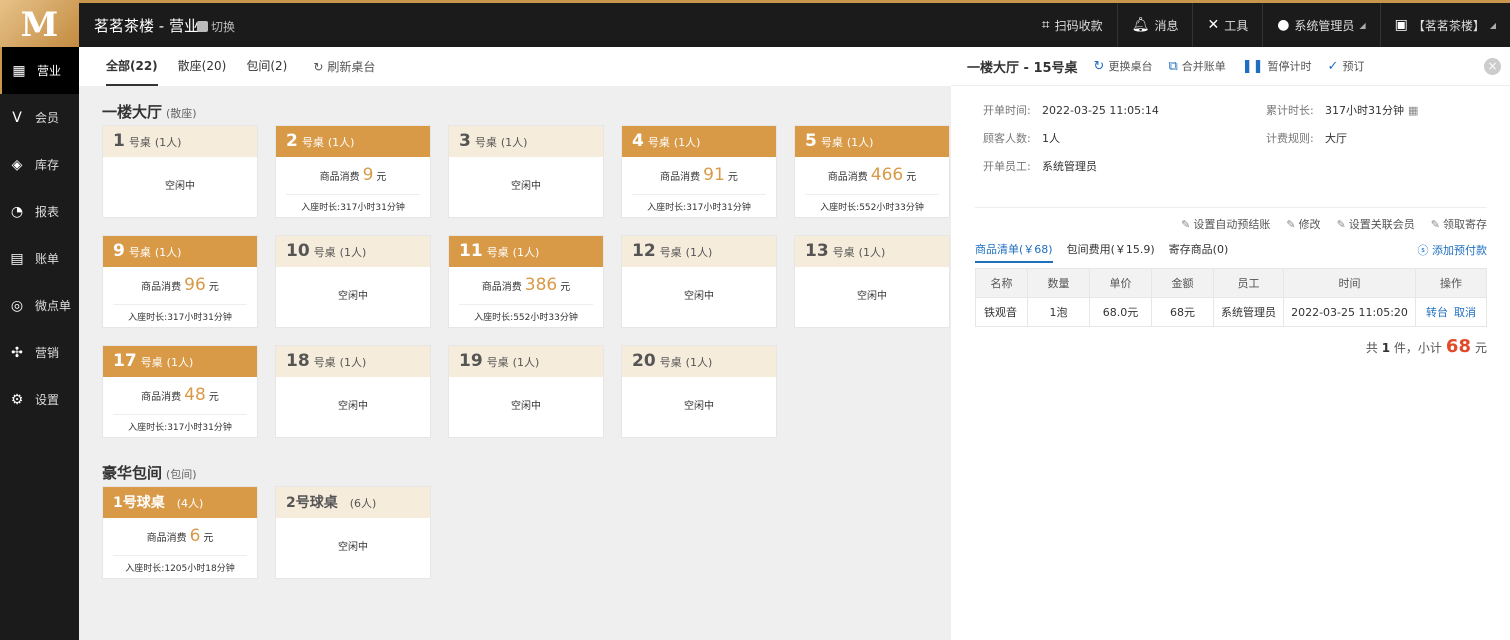 This screenshot has width=1510, height=640. What do you see at coordinates (465, 141) in the screenshot?
I see `table-number: 3` at bounding box center [465, 141].